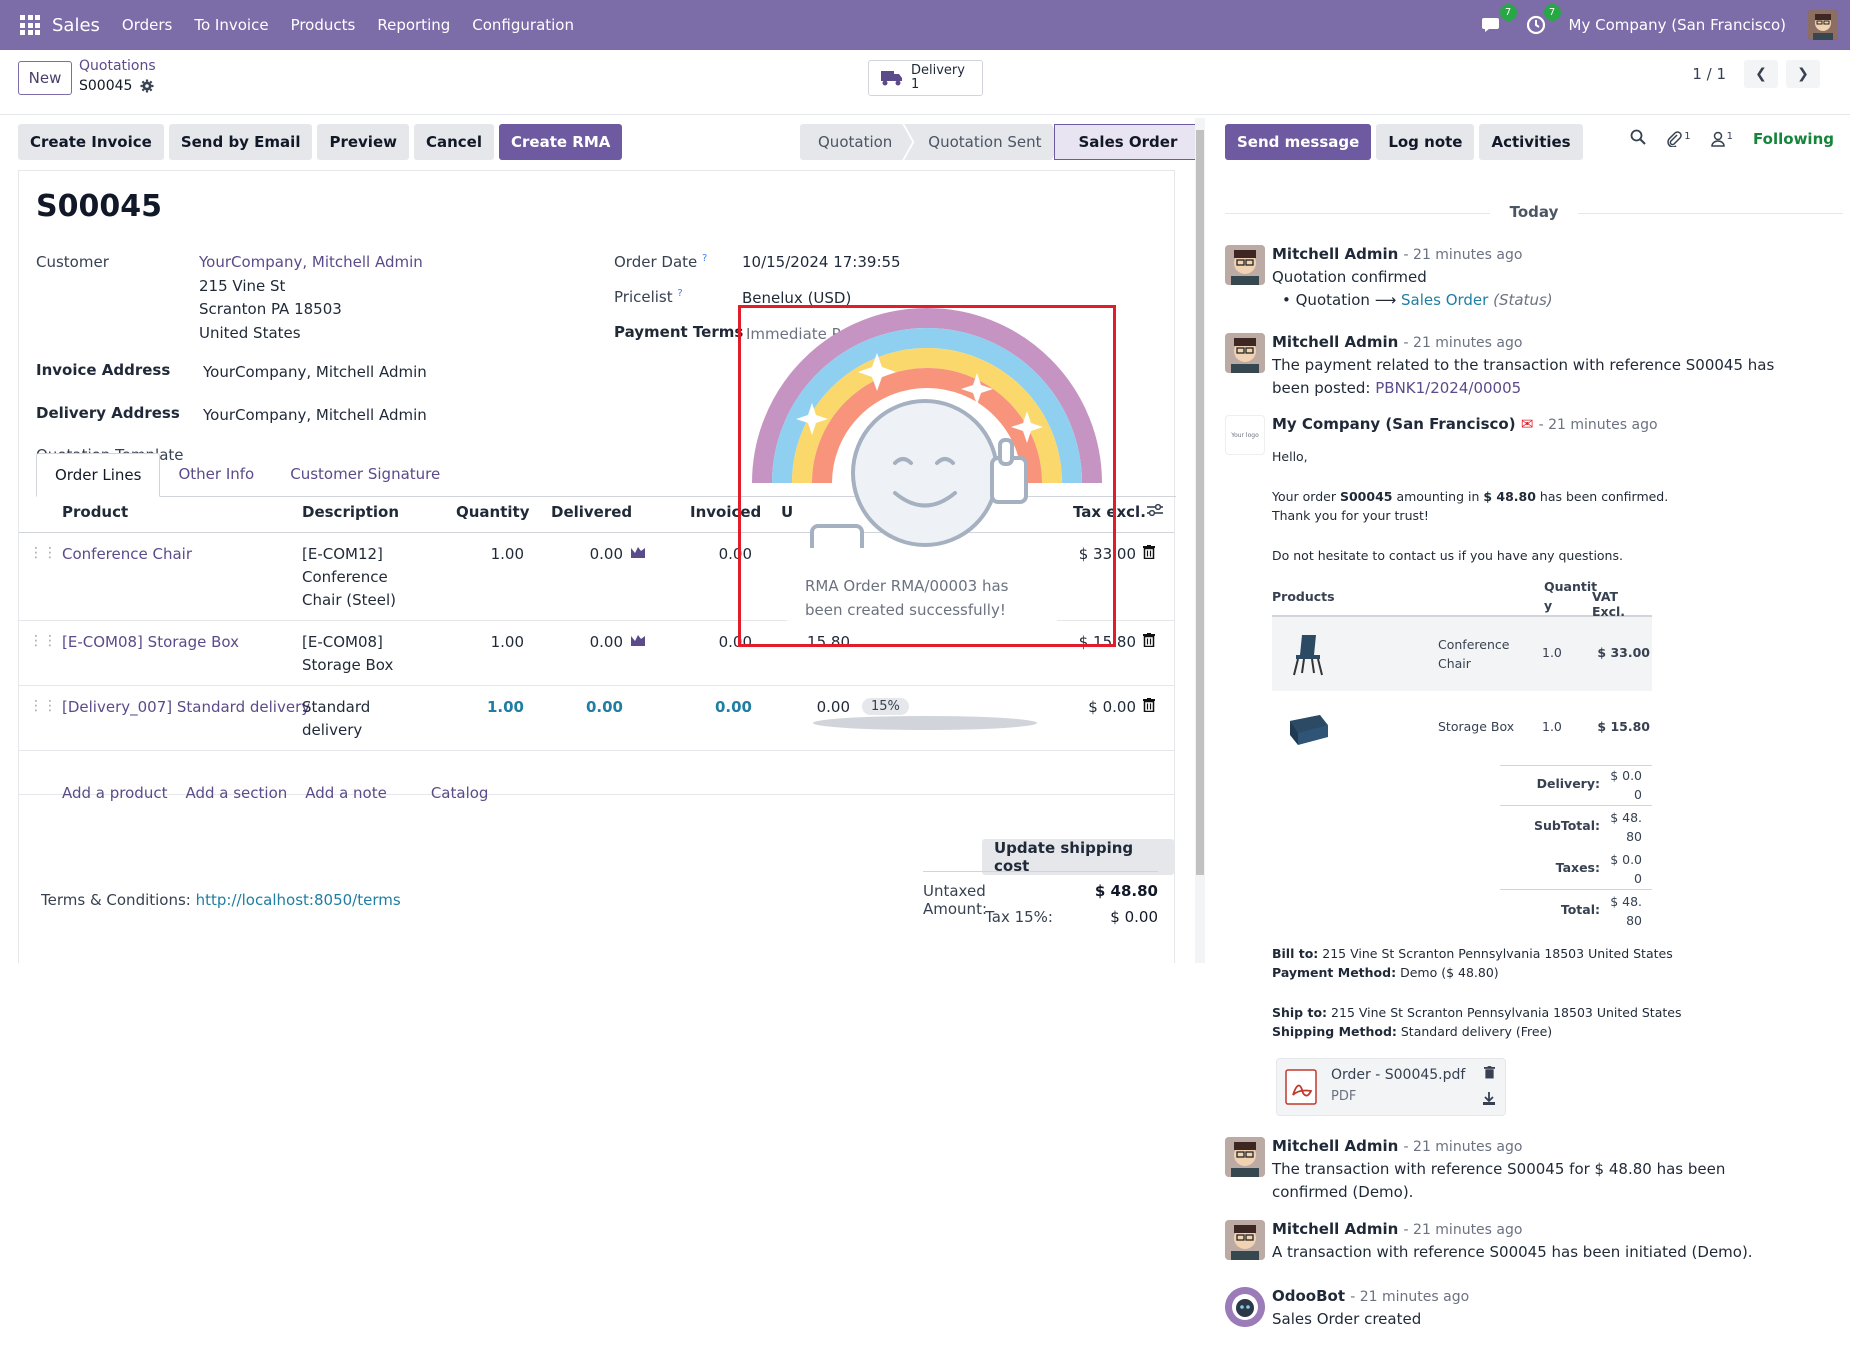 The height and width of the screenshot is (1369, 1850). I want to click on menu-orders: Orders, so click(147, 25).